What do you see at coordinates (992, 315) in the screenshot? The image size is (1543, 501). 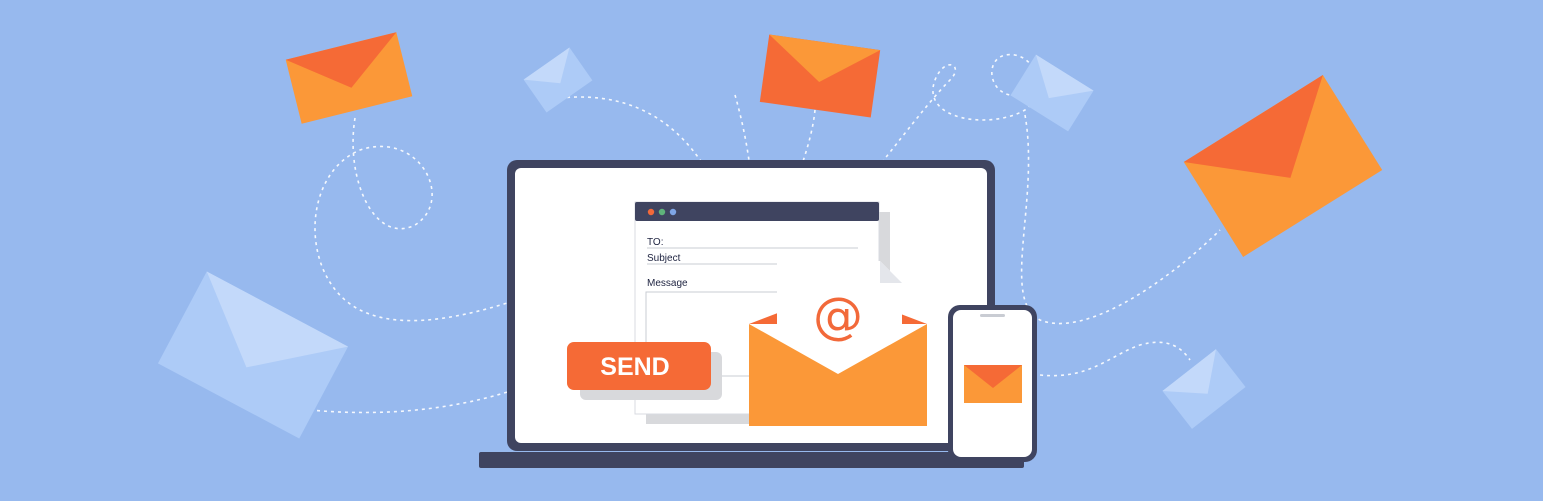 I see `phone-speaker` at bounding box center [992, 315].